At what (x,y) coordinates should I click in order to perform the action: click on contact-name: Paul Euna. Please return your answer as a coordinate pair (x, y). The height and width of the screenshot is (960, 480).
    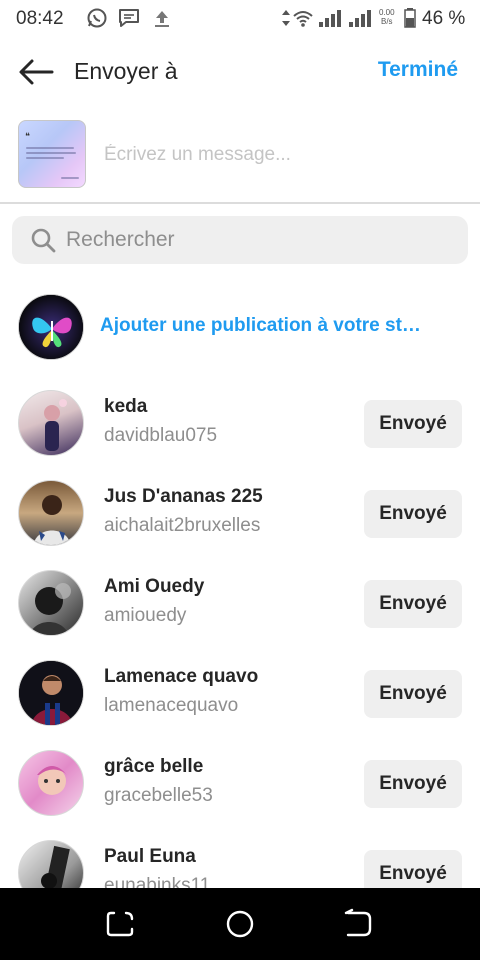
    Looking at the image, I should click on (150, 856).